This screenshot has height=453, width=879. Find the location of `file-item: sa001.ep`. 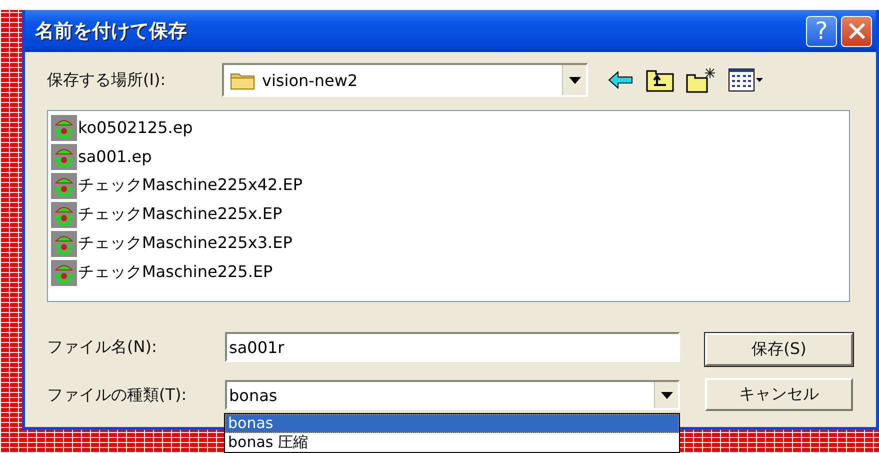

file-item: sa001.ep is located at coordinates (448, 156).